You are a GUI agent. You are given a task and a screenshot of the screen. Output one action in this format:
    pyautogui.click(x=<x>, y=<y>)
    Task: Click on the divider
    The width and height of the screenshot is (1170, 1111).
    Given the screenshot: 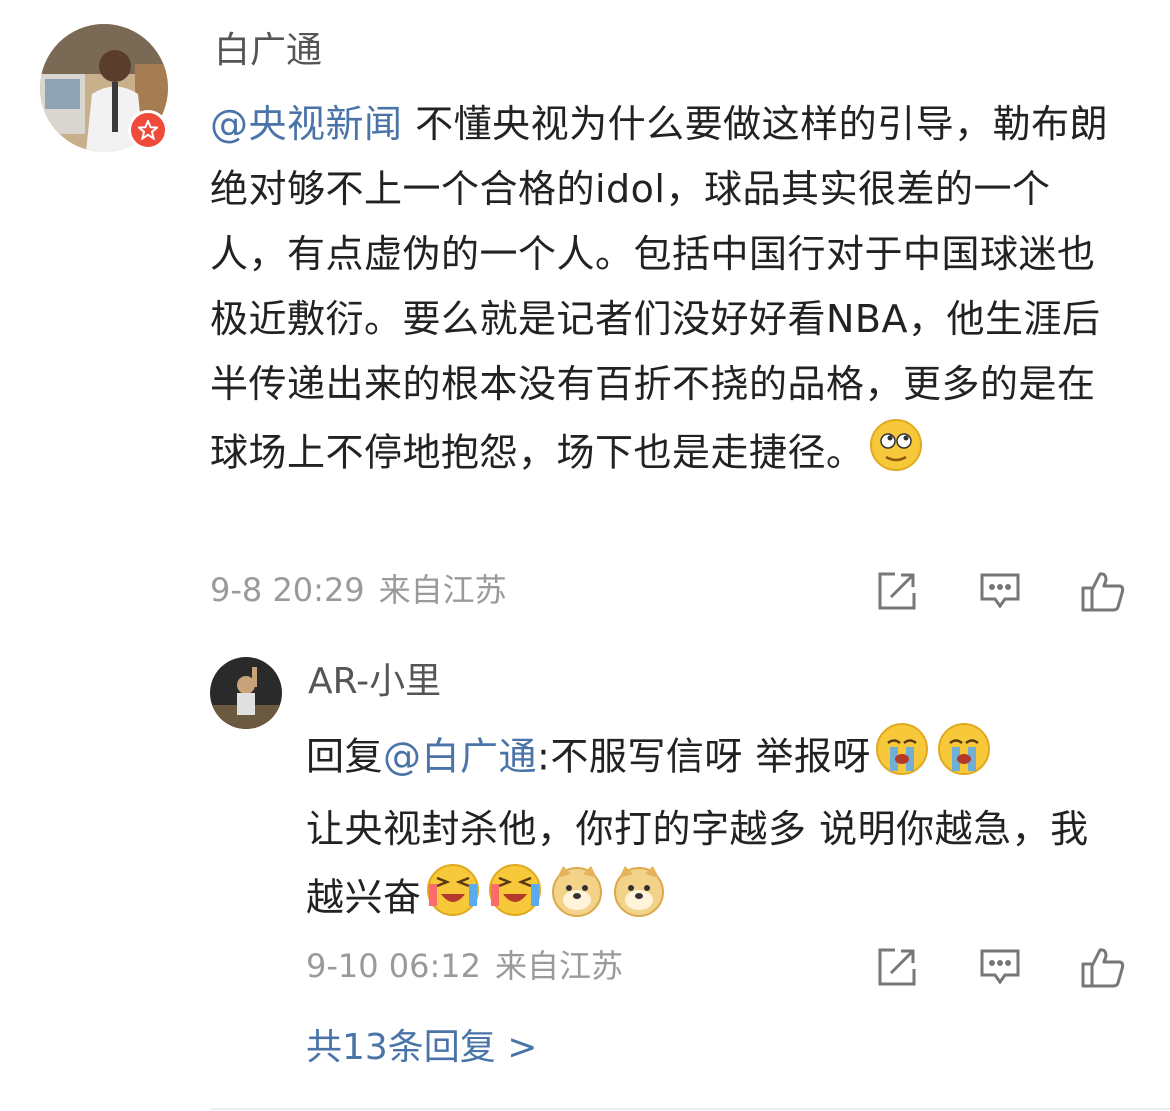 What is the action you would take?
    pyautogui.click(x=690, y=1109)
    